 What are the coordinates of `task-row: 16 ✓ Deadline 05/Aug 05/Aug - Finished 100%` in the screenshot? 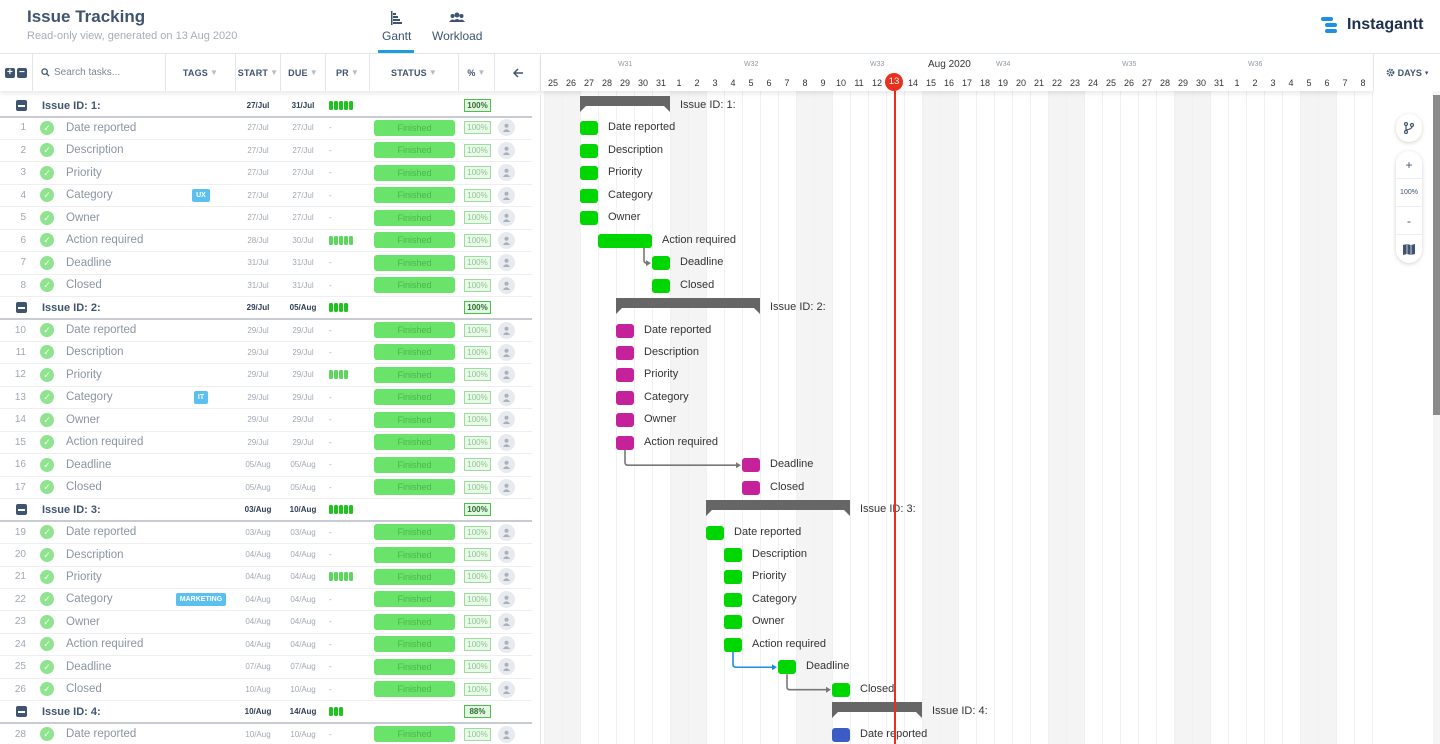 It's located at (266, 465).